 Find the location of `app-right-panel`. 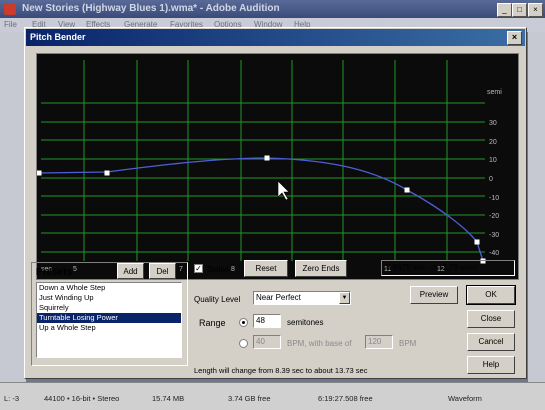

app-right-panel is located at coordinates (536, 207).